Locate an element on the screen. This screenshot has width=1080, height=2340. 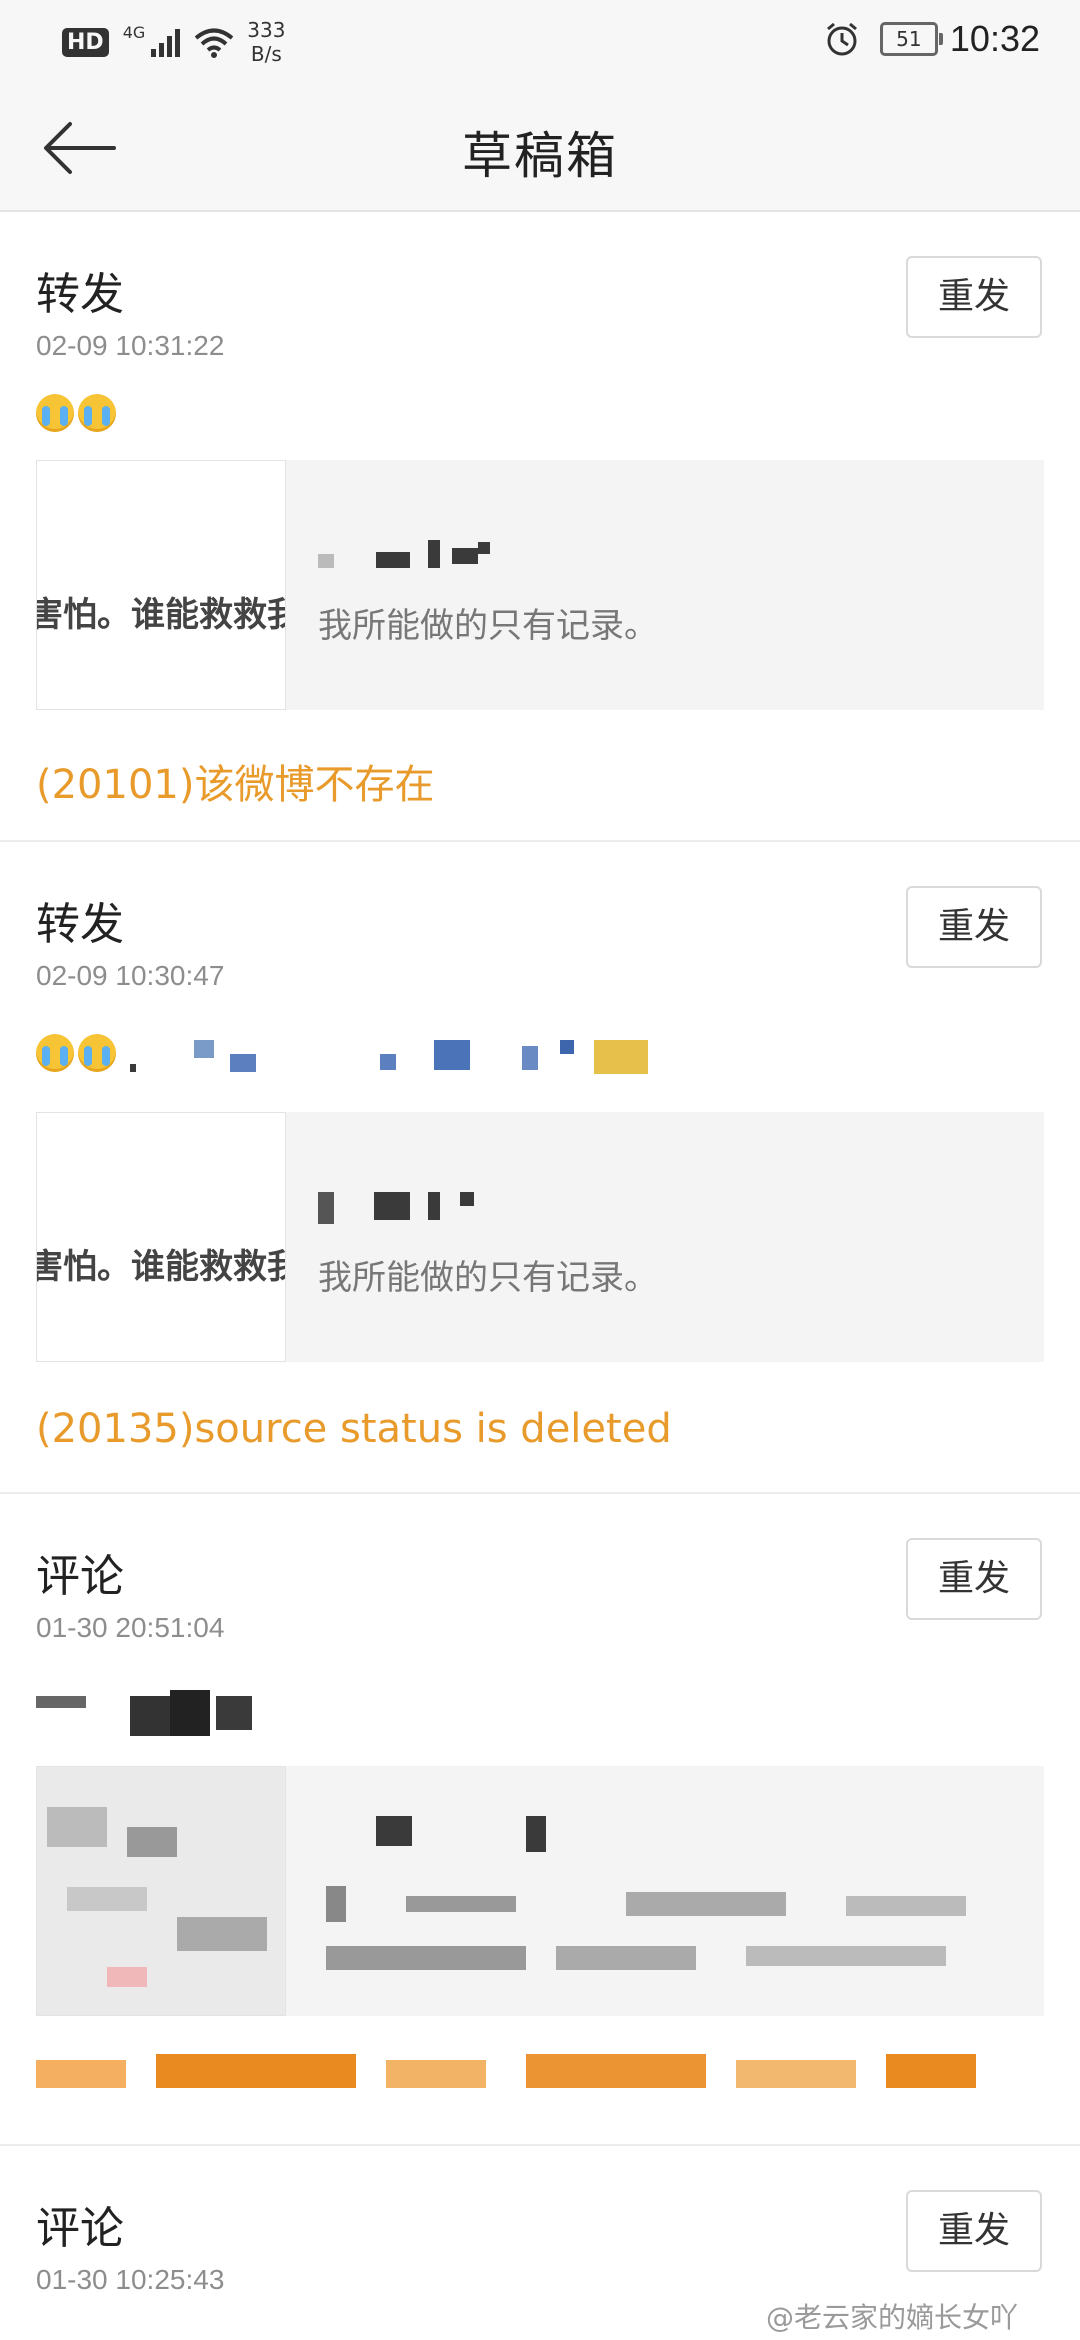
net-speed: 333 B/s is located at coordinates (266, 42).